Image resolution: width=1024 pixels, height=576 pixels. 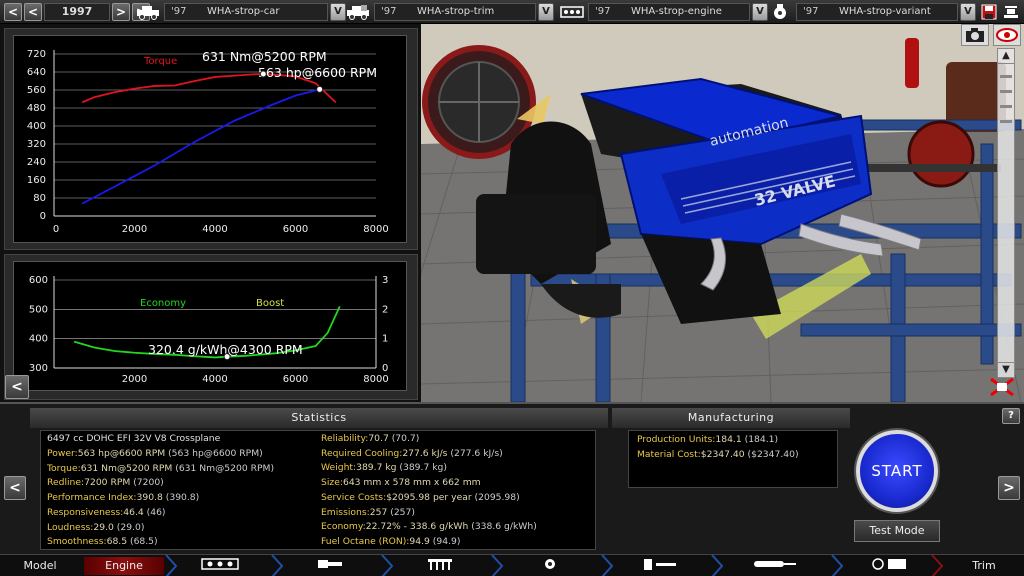 I want to click on stat-key: Production Units:, so click(x=676, y=439).